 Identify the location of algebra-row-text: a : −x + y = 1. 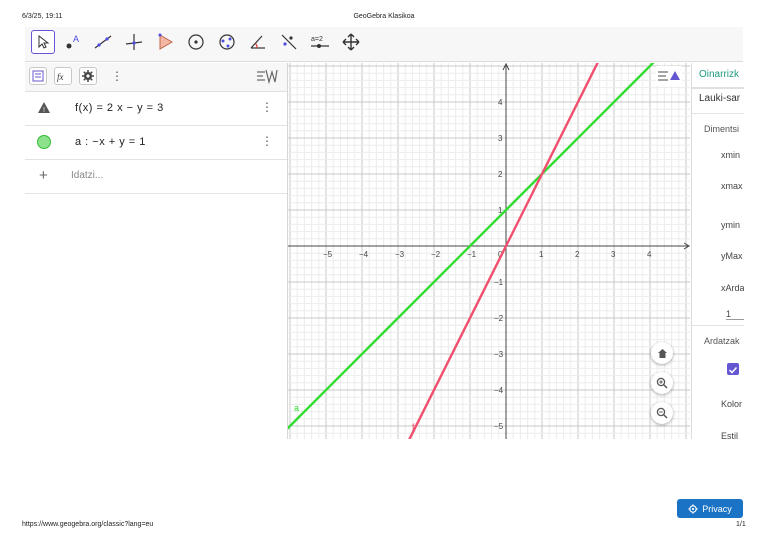
(110, 142).